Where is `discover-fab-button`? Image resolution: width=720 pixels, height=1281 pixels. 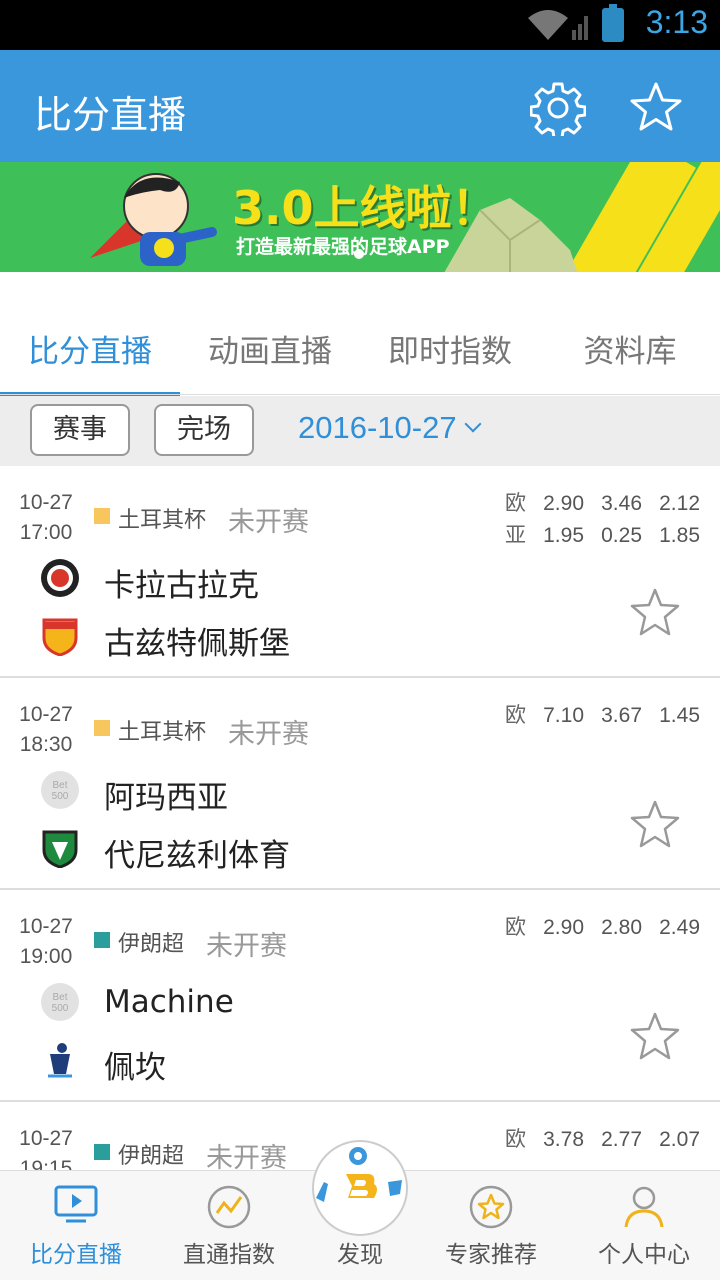 discover-fab-button is located at coordinates (360, 1188).